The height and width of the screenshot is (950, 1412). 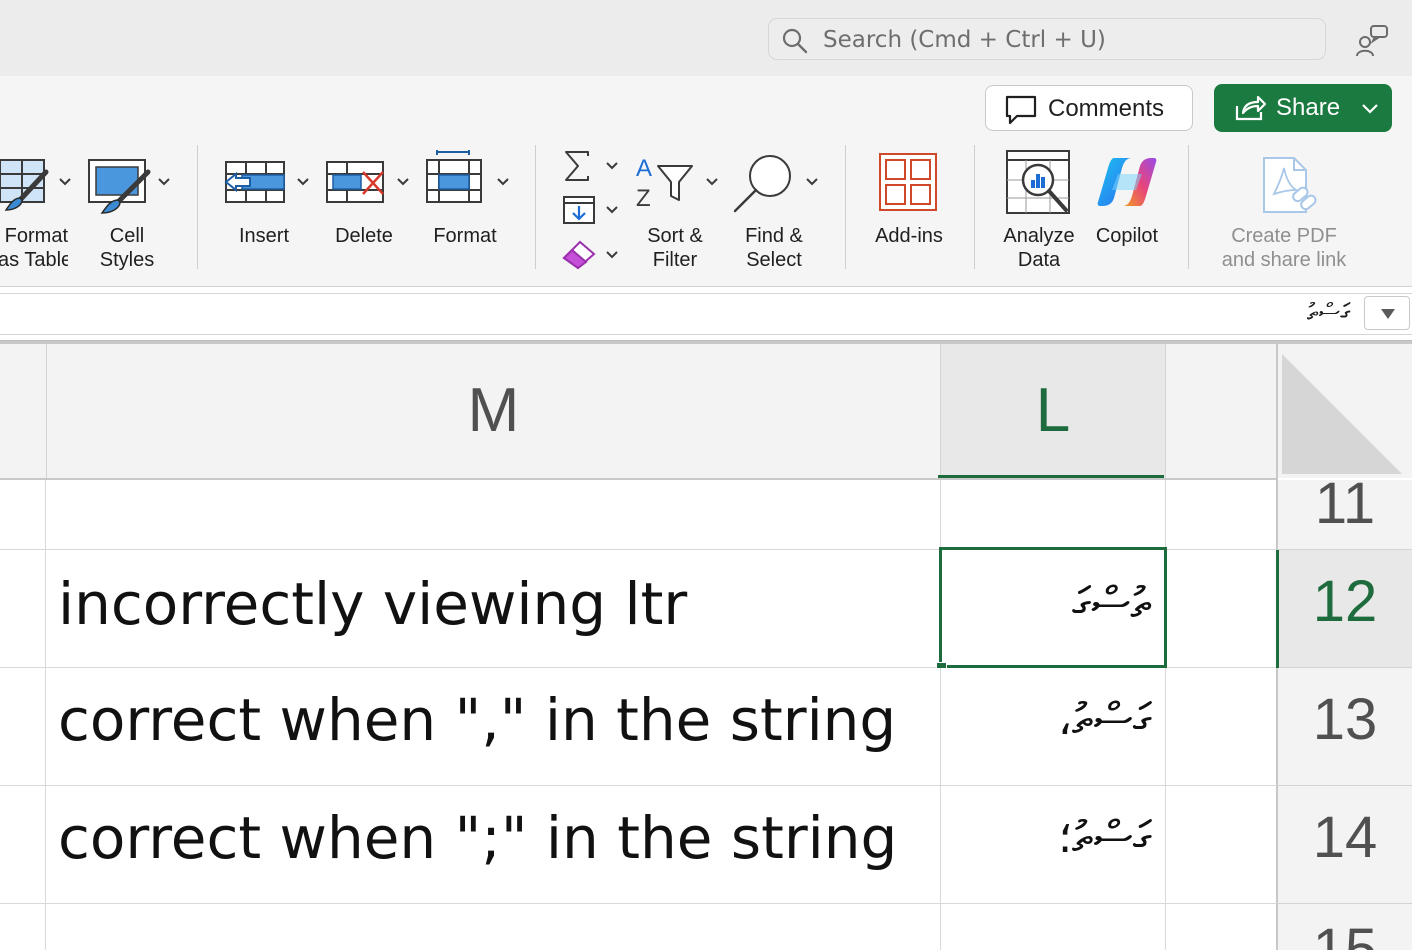 I want to click on selected-cell-border, so click(x=1053, y=607).